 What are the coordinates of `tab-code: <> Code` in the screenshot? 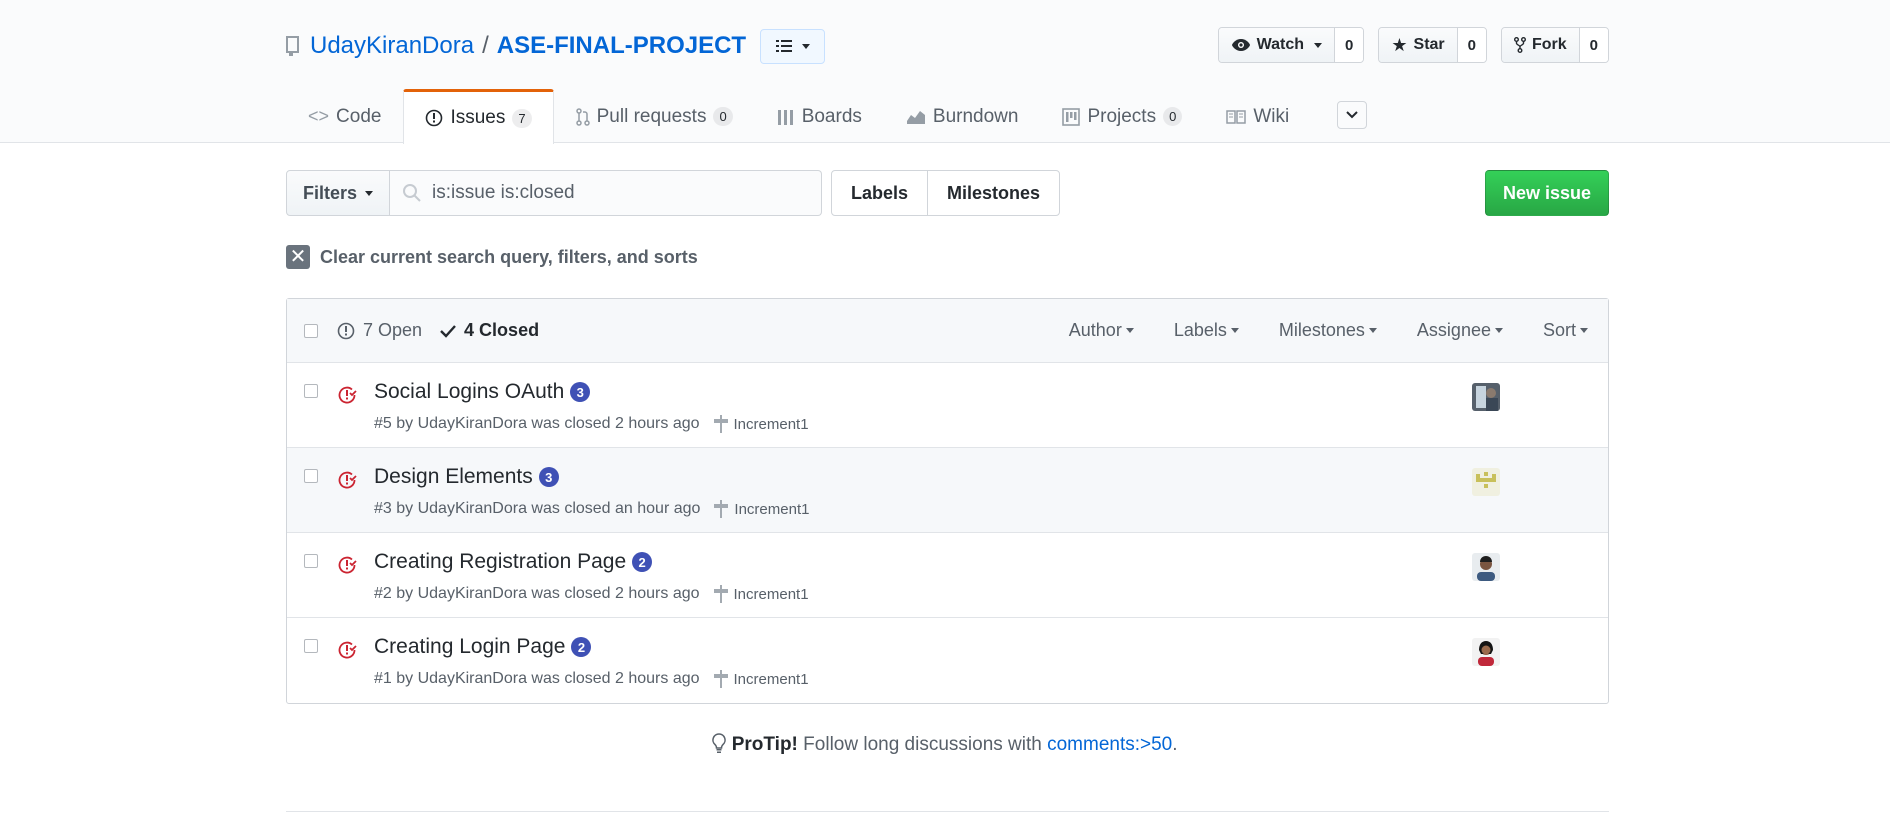 It's located at (344, 116).